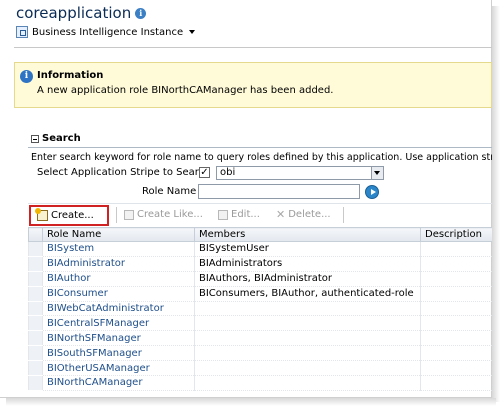  I want to click on role-name-cell: BISouthSFManager, so click(118, 353).